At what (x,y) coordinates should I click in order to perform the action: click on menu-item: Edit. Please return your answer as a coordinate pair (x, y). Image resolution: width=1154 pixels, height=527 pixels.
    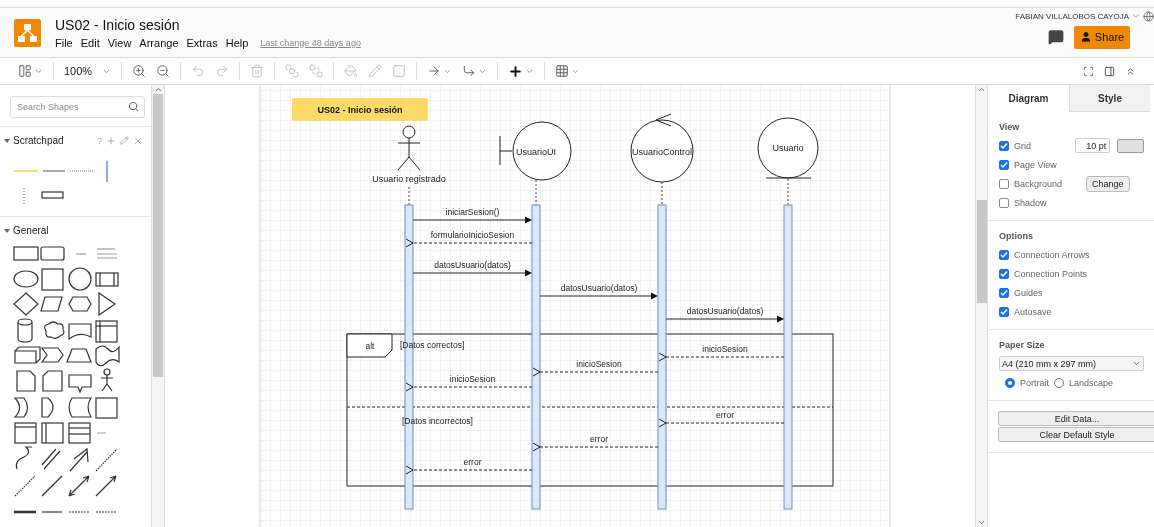
    Looking at the image, I should click on (90, 42).